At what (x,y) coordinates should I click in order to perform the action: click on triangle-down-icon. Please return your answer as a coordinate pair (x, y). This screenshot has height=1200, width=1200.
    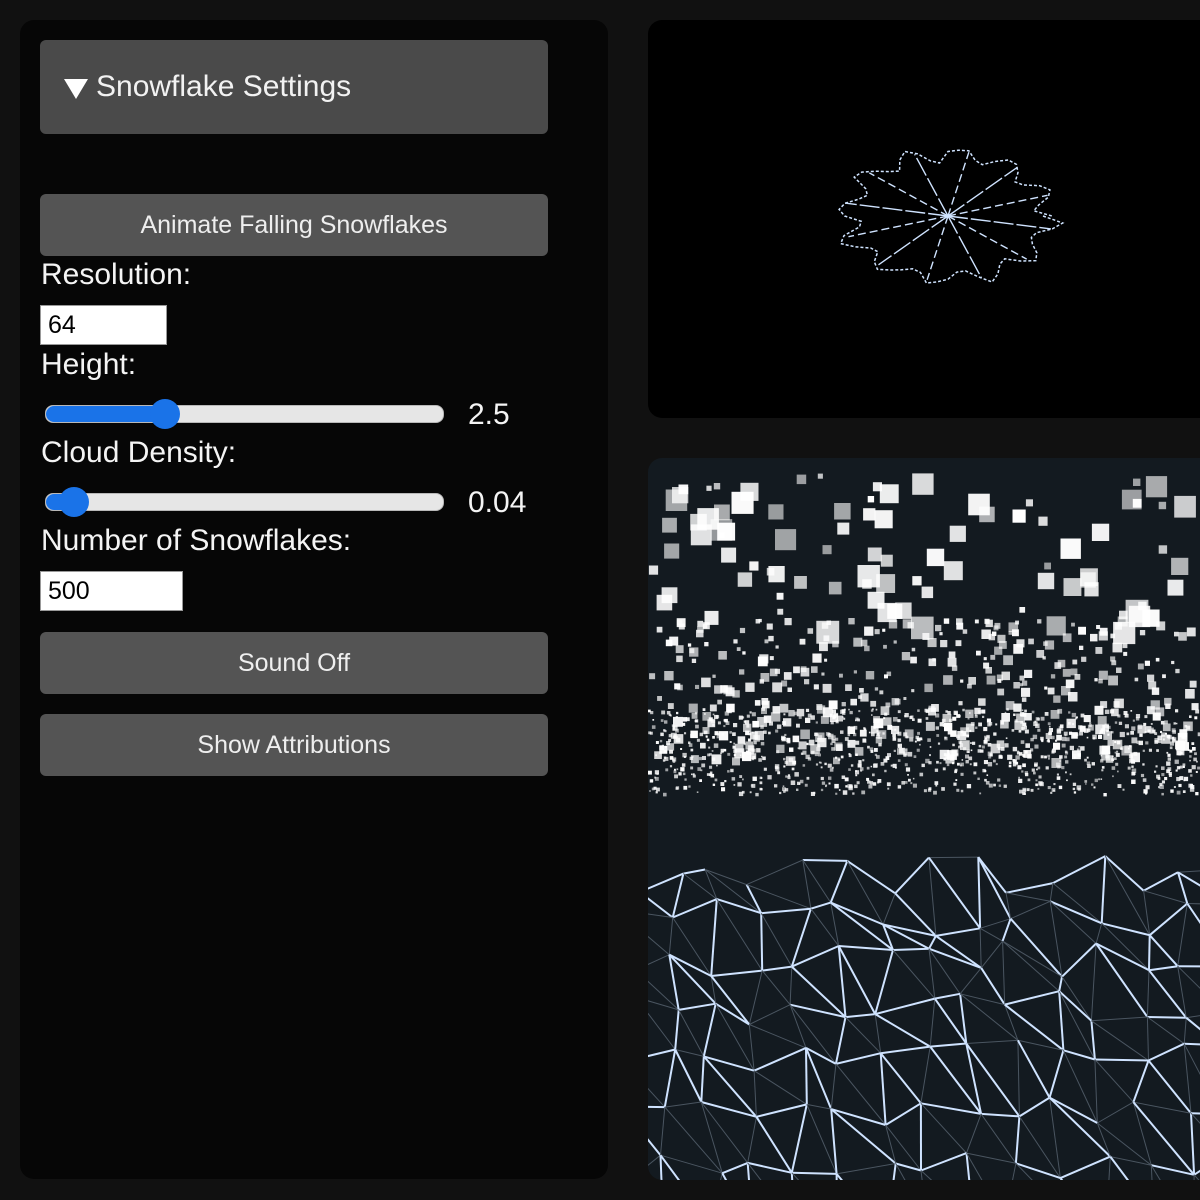
    Looking at the image, I should click on (76, 89).